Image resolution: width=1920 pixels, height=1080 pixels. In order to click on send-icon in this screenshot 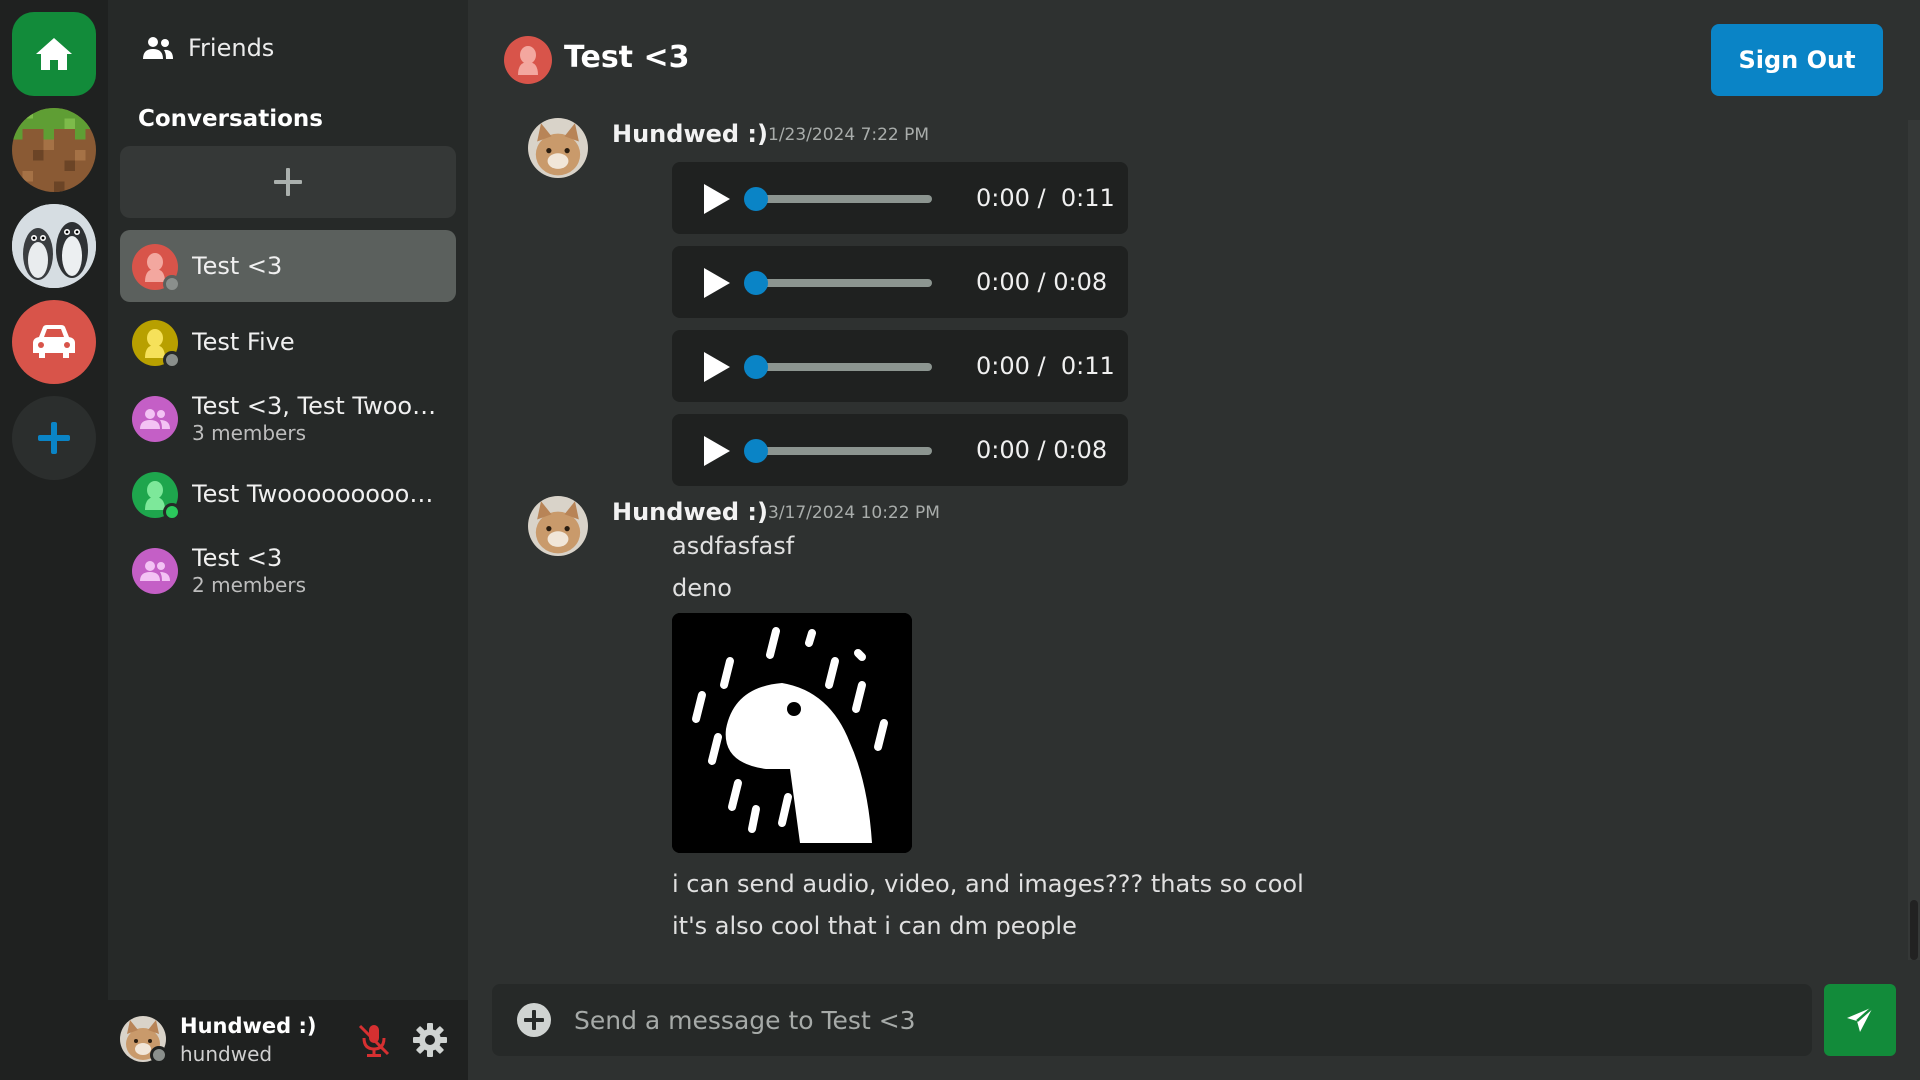, I will do `click(1860, 1019)`.